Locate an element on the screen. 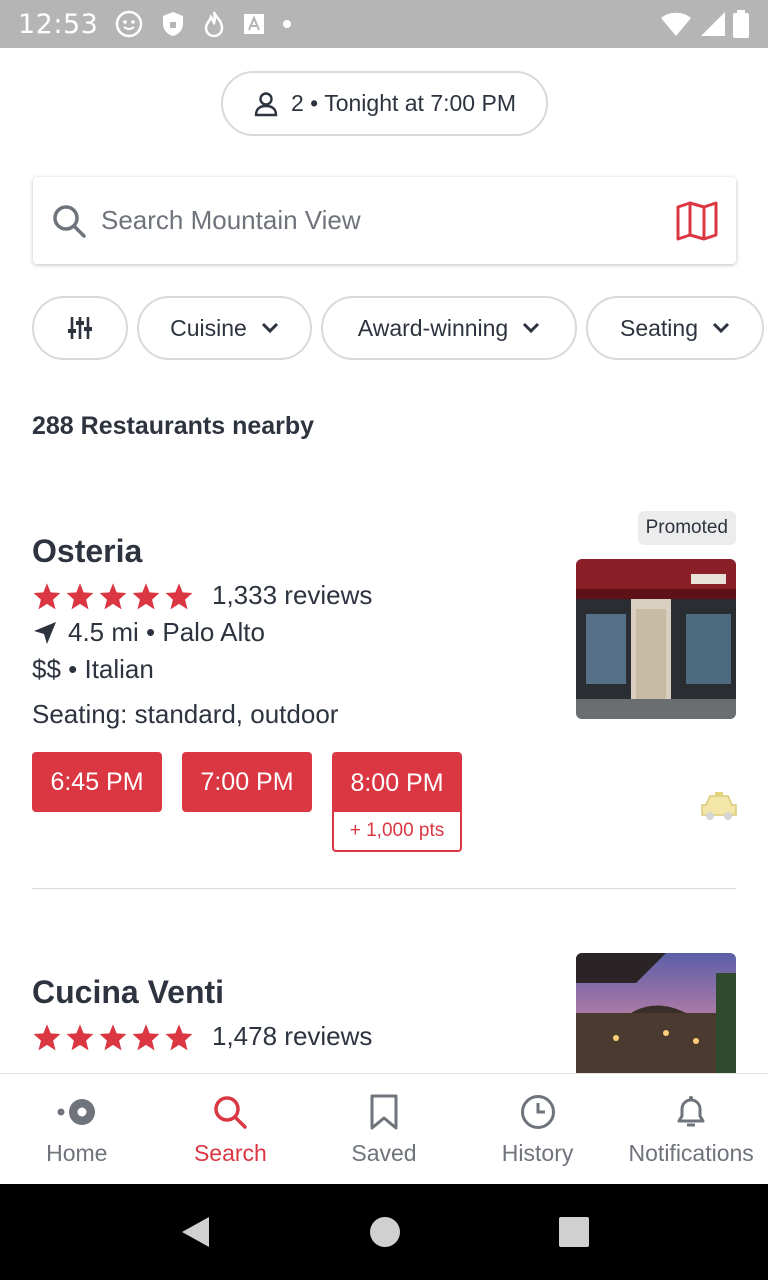 This screenshot has height=1280, width=768. tab-label: Notifications is located at coordinates (691, 1153).